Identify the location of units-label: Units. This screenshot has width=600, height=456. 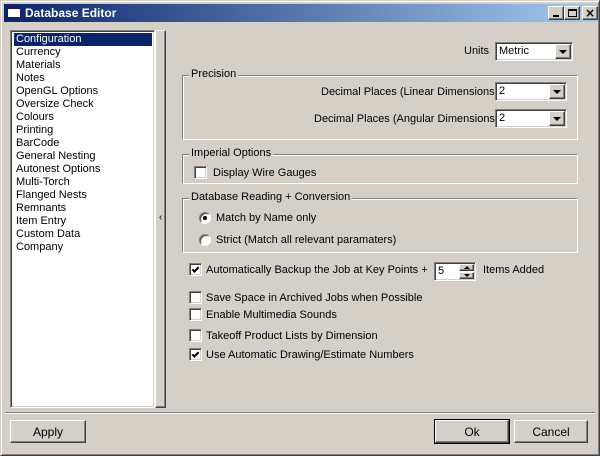
(477, 51).